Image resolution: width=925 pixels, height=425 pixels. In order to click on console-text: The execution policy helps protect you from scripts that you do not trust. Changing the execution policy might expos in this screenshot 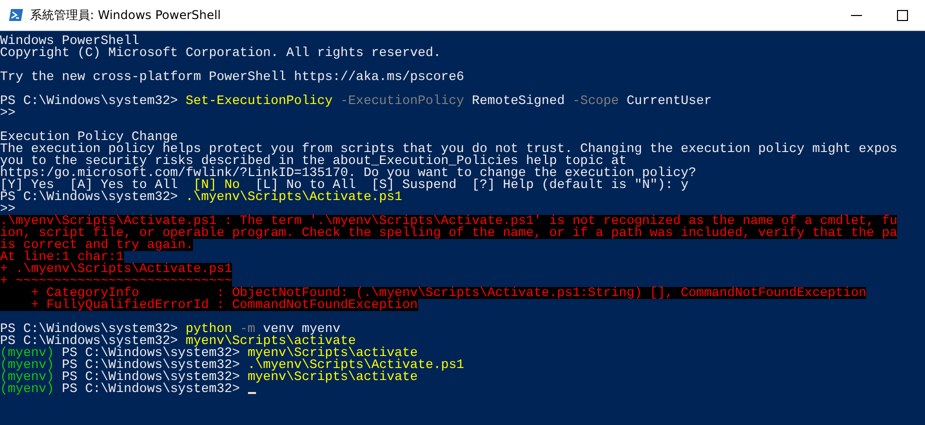, I will do `click(449, 149)`.